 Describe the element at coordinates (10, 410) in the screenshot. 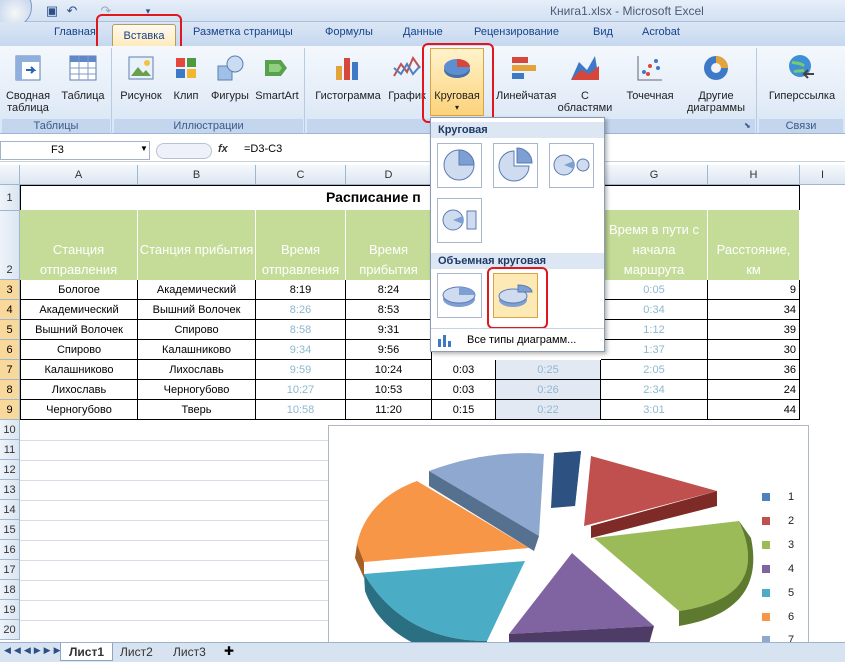

I see `row-header-9: 9` at that location.